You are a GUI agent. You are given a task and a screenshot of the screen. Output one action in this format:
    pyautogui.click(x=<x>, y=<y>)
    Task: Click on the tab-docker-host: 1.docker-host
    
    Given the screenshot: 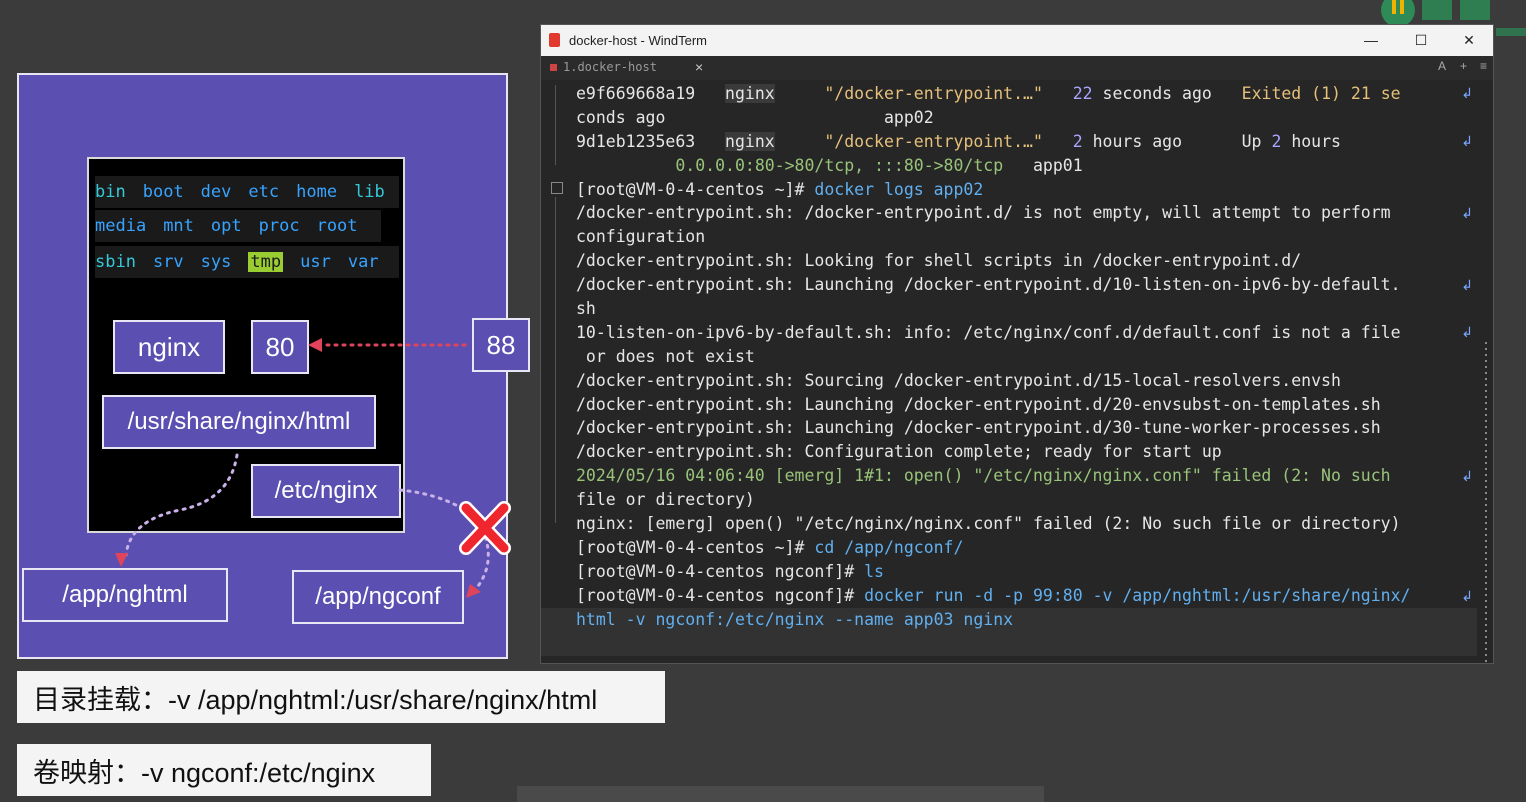 What is the action you would take?
    pyautogui.click(x=603, y=67)
    